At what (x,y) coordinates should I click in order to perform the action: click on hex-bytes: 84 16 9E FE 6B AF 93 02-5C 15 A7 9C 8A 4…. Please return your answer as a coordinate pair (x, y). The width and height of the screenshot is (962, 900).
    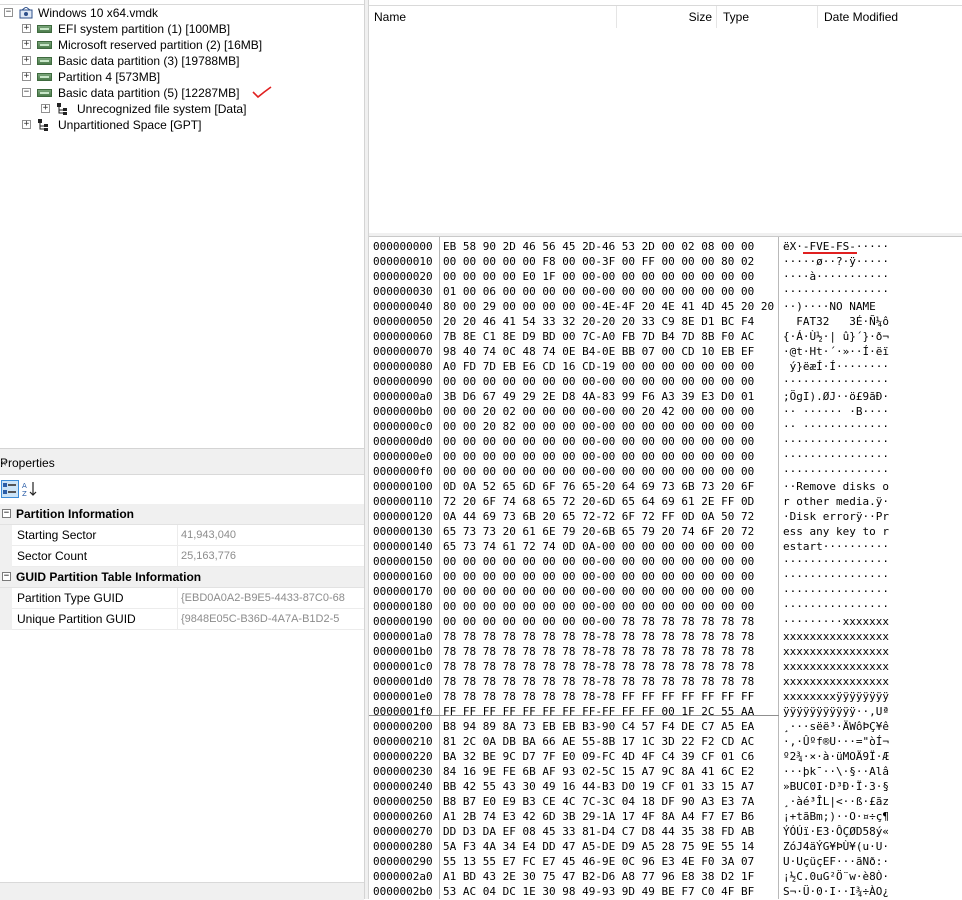
    Looking at the image, I should click on (599, 771).